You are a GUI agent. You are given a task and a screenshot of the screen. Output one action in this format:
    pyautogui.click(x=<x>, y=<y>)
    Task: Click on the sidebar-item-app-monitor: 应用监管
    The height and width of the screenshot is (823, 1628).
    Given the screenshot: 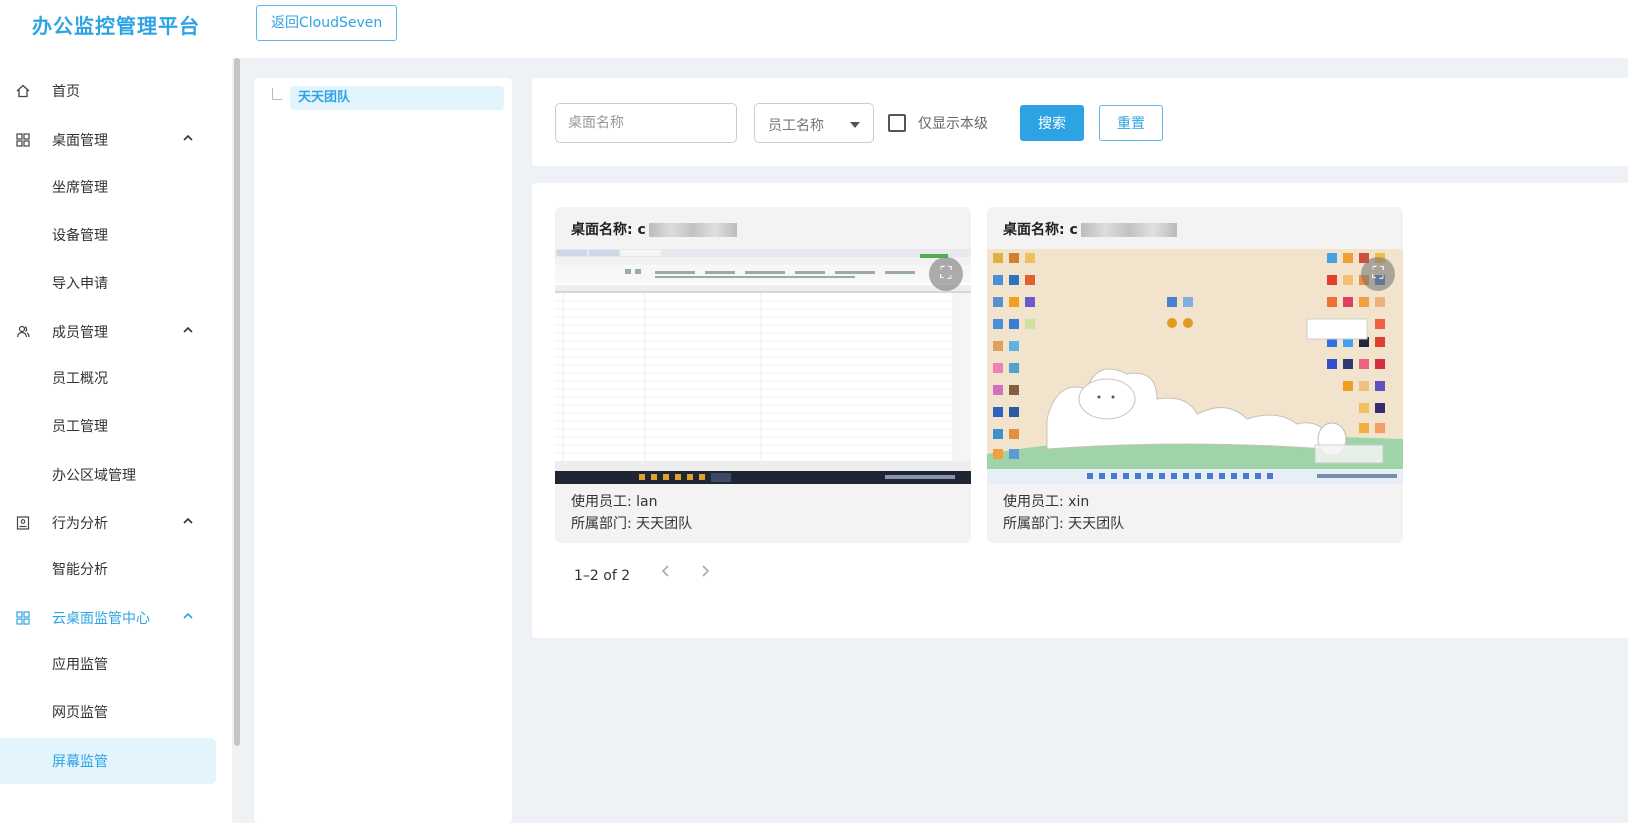 What is the action you would take?
    pyautogui.click(x=116, y=664)
    